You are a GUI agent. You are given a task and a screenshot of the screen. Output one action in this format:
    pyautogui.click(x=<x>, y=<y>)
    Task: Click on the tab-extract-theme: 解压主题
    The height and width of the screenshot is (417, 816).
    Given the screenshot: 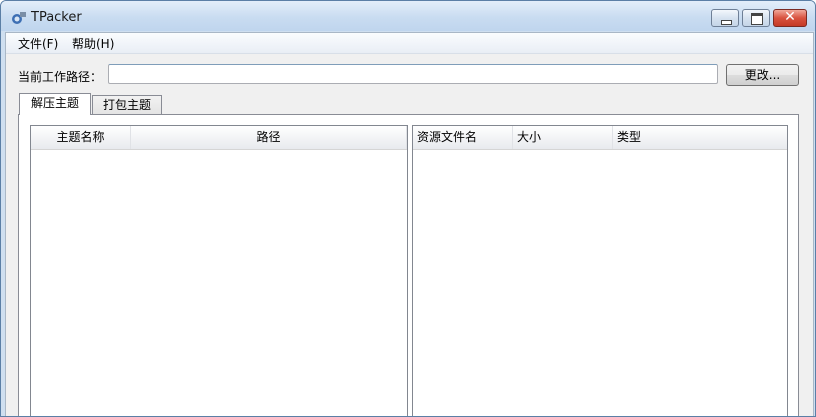 What is the action you would take?
    pyautogui.click(x=55, y=104)
    